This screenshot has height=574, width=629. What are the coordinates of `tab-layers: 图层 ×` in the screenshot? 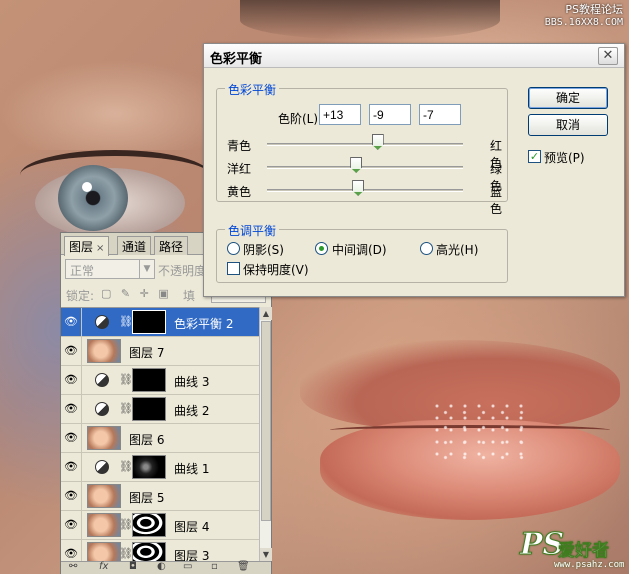 It's located at (87, 246).